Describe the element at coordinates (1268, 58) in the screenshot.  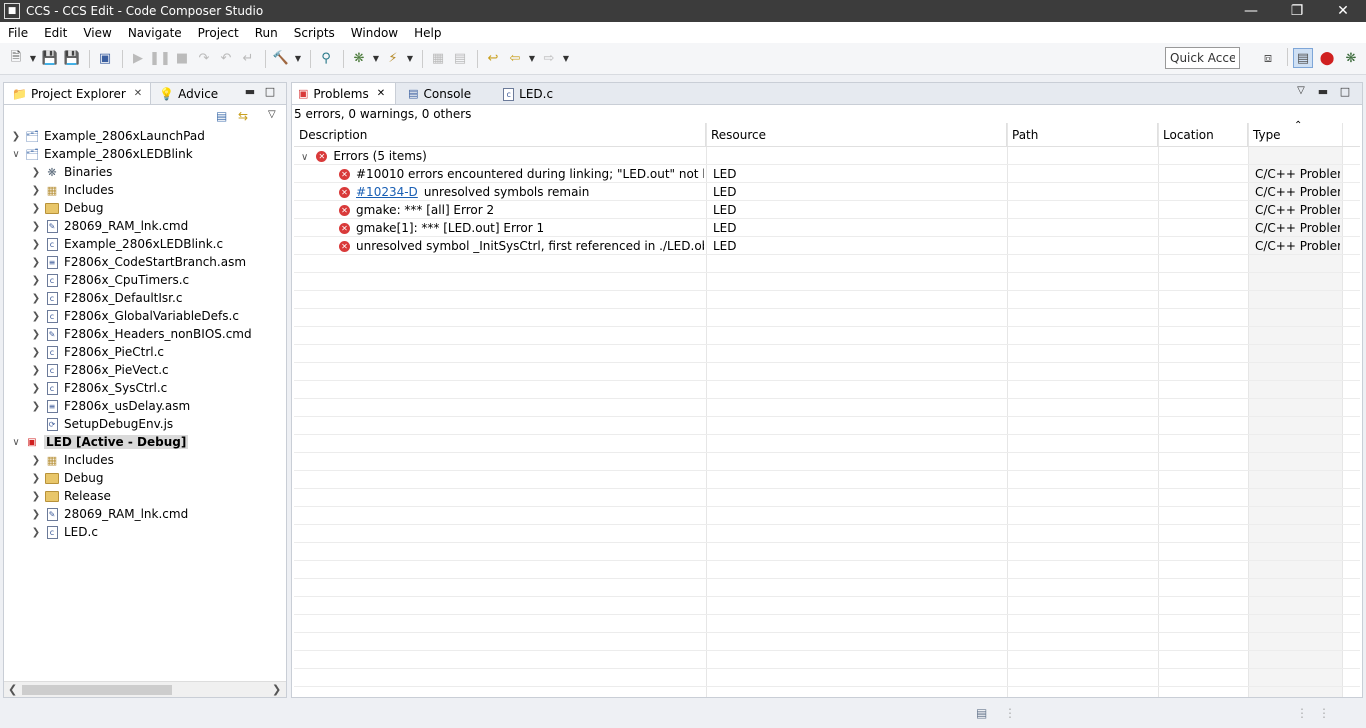
I see `open-perspective-icon: ⧈` at that location.